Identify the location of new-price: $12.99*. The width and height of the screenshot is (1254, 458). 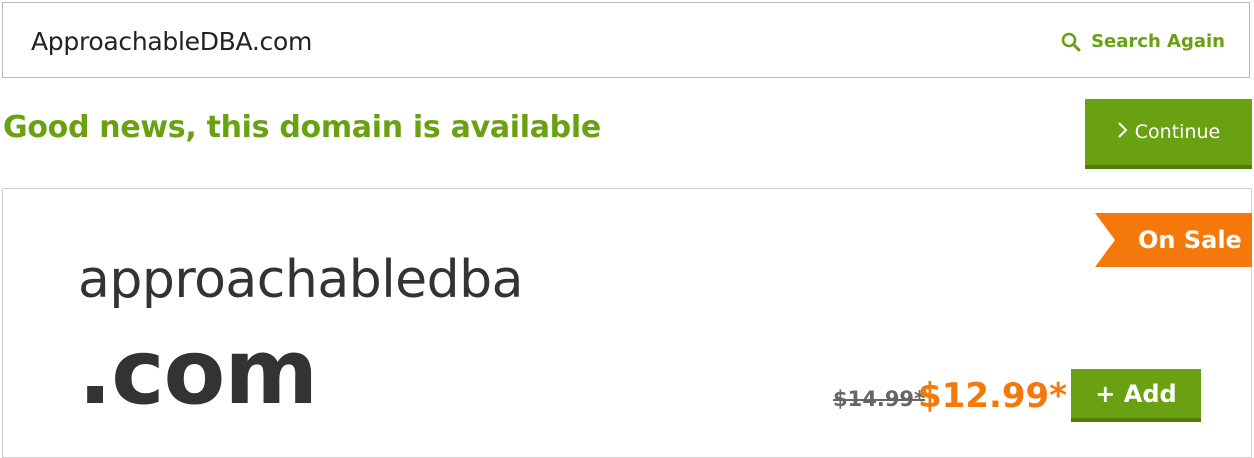
(992, 396).